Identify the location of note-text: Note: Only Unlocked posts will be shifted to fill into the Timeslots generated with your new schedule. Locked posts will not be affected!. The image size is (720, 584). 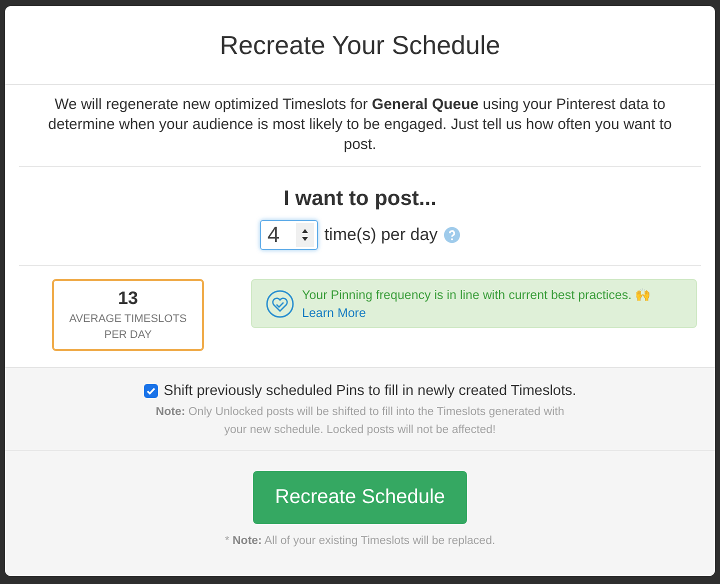
(360, 421).